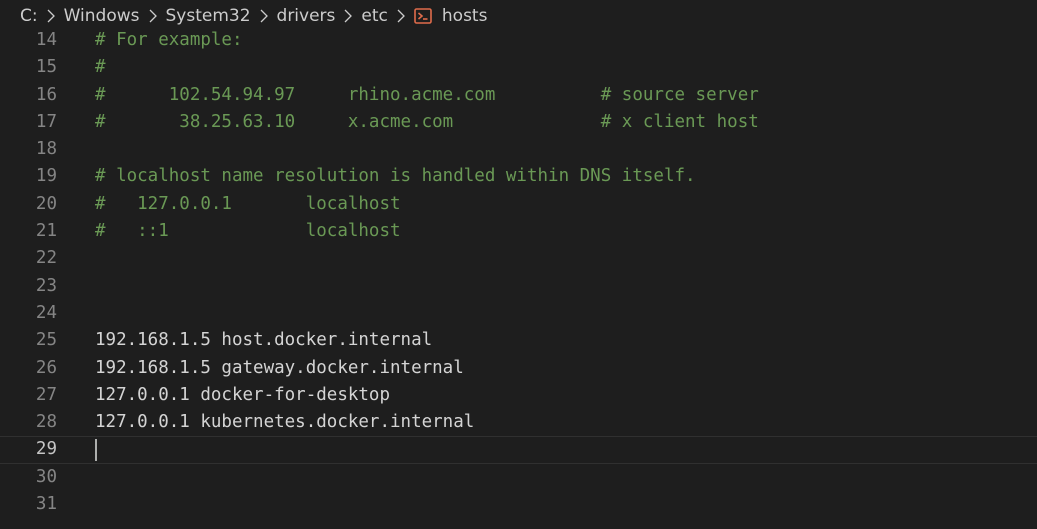 This screenshot has height=529, width=1037. Describe the element at coordinates (518, 286) in the screenshot. I see `editor-line: 23` at that location.